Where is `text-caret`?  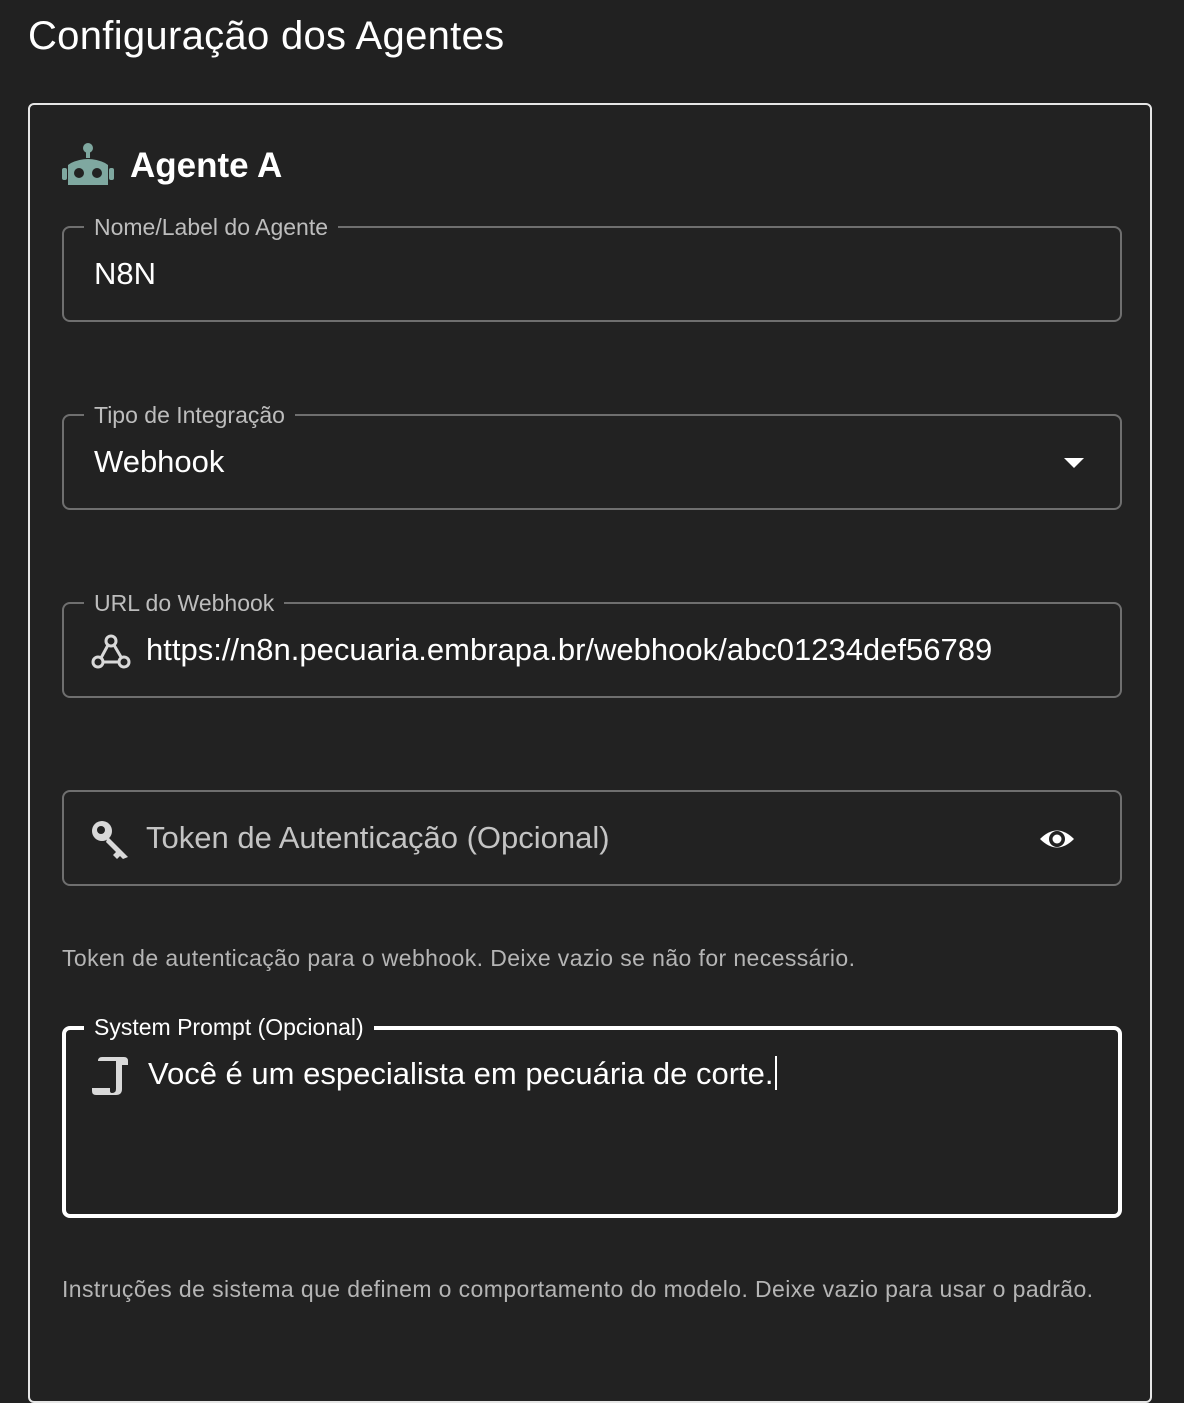 text-caret is located at coordinates (775, 1073).